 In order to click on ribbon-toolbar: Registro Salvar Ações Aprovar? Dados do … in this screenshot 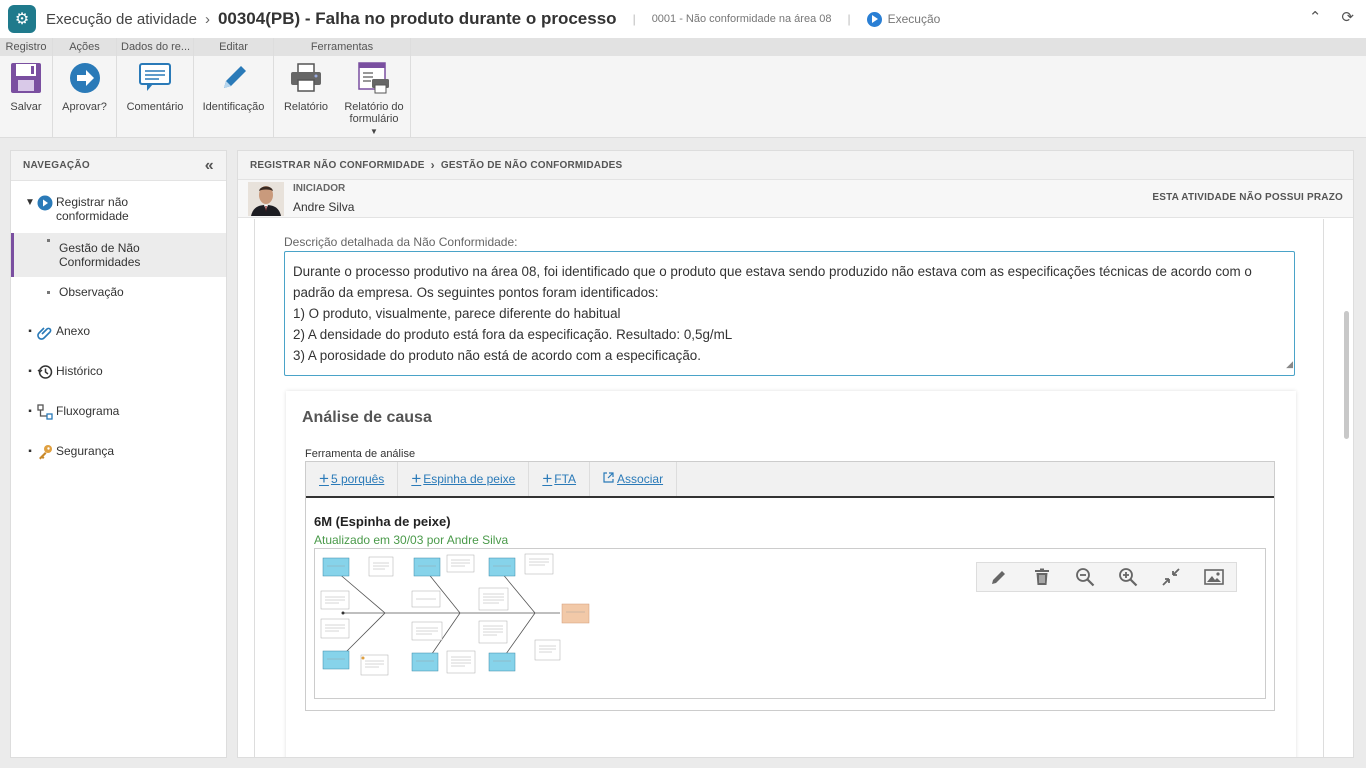, I will do `click(683, 88)`.